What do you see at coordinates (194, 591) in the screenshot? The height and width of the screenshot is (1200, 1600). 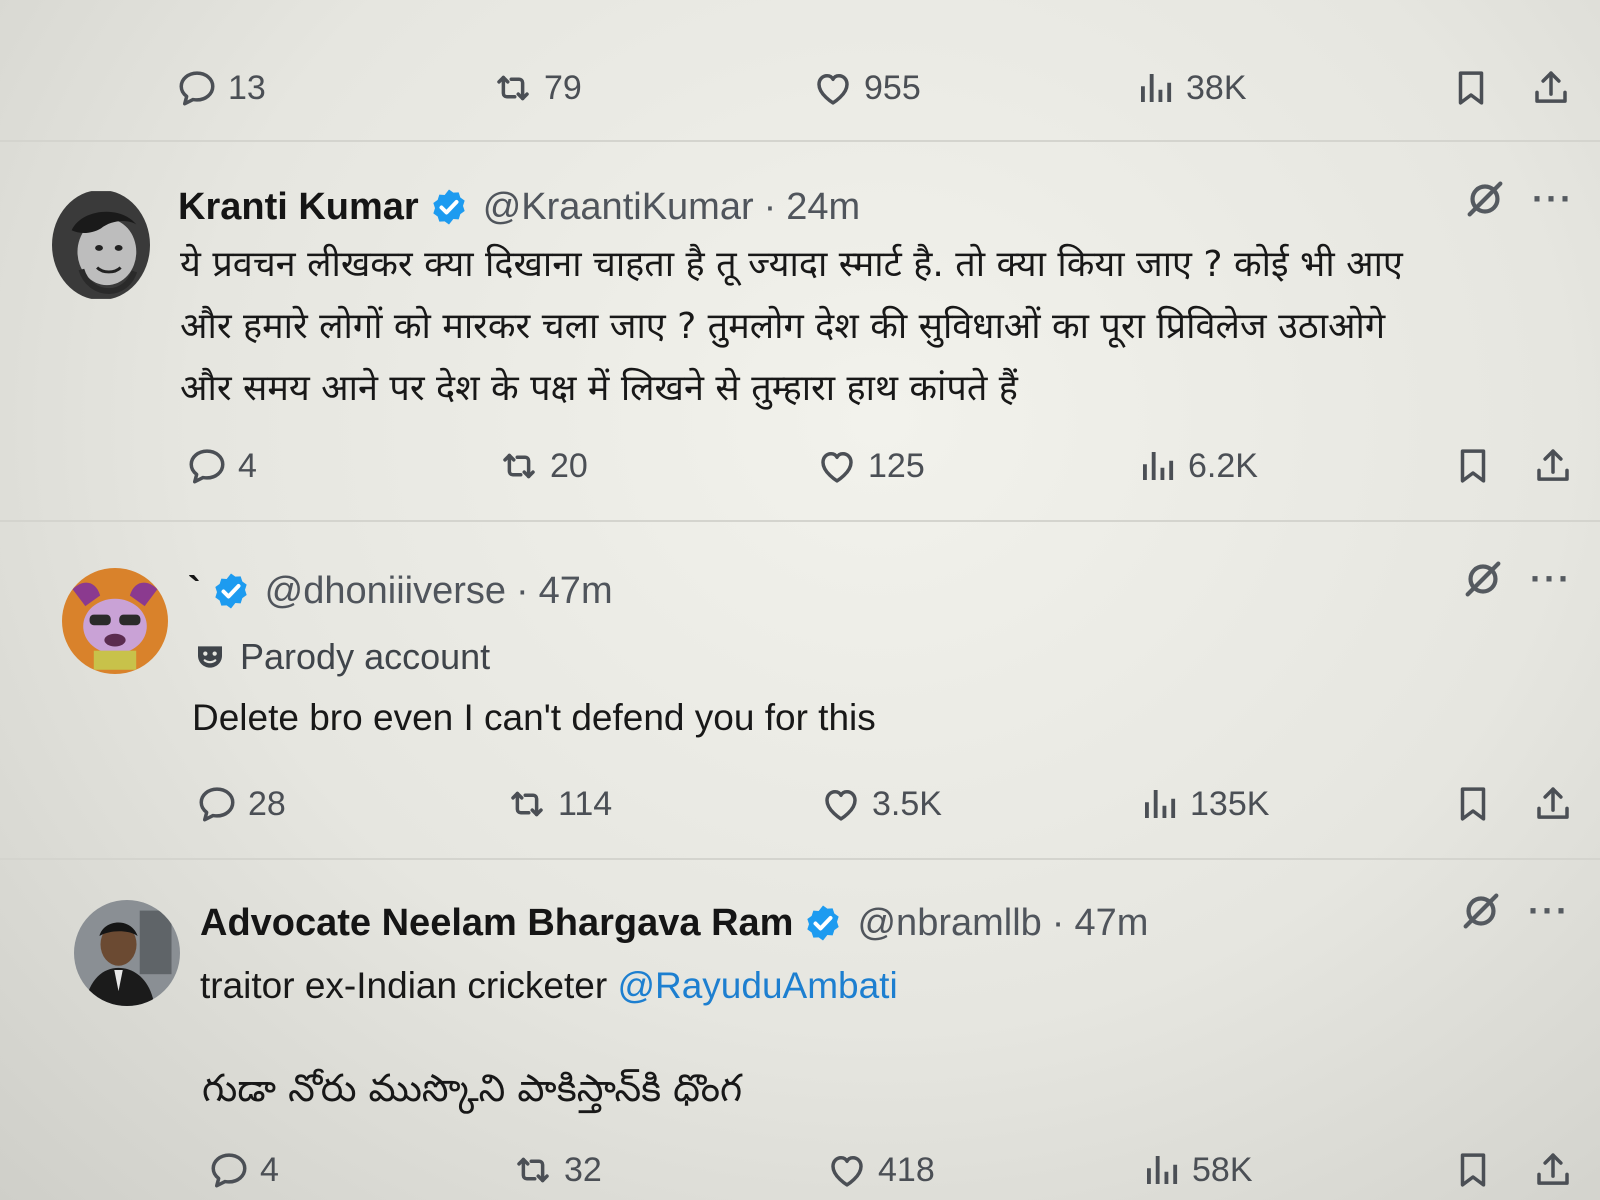 I see `display-name: `` at bounding box center [194, 591].